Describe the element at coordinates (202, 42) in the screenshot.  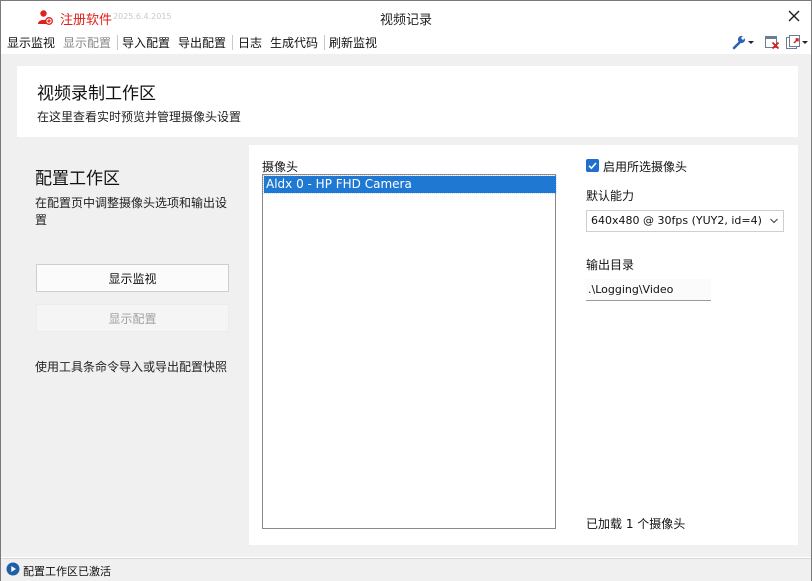
I see `menu-export-config: 导出配置` at that location.